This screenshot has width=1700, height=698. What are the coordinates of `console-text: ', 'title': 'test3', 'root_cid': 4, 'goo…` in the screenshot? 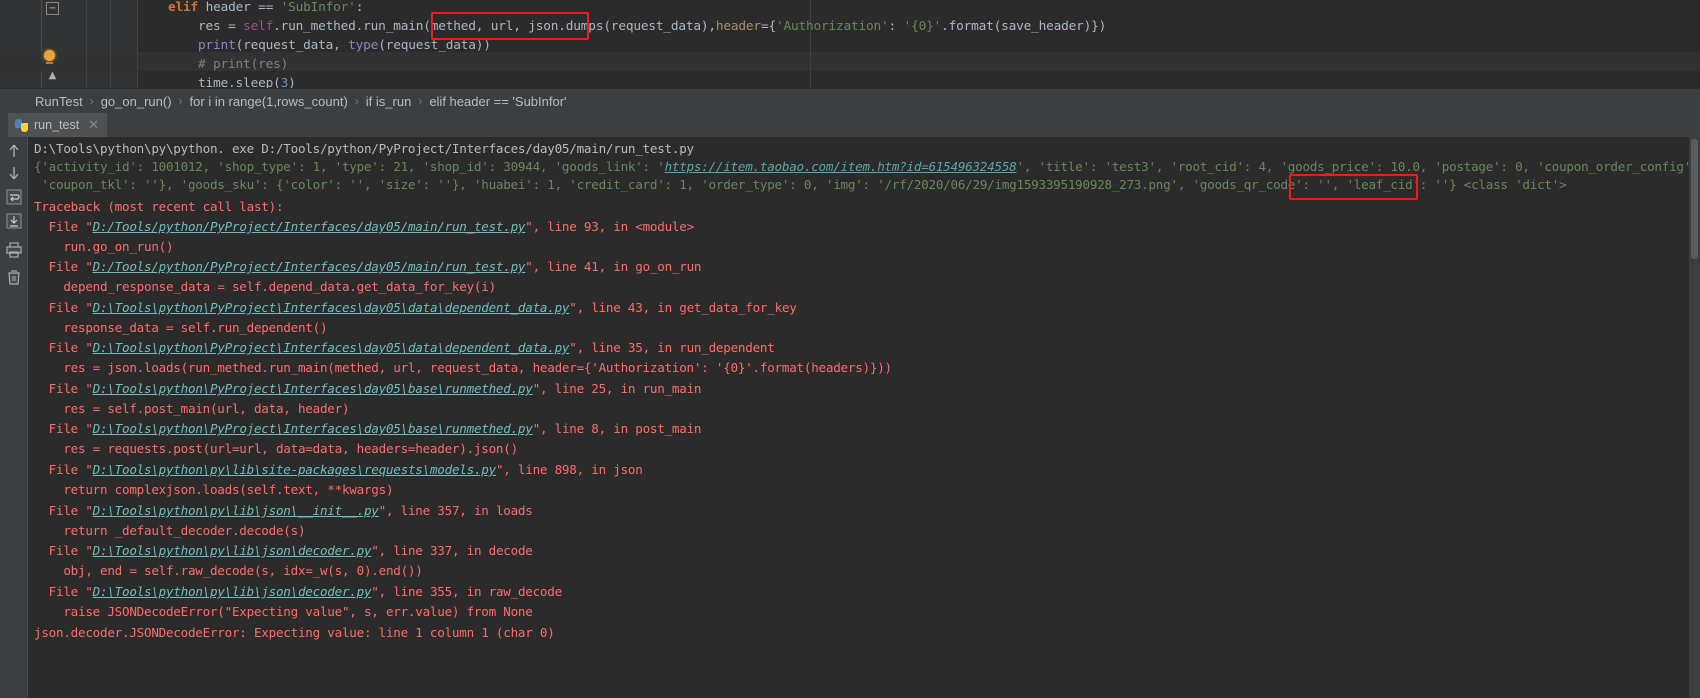 It's located at (1358, 166).